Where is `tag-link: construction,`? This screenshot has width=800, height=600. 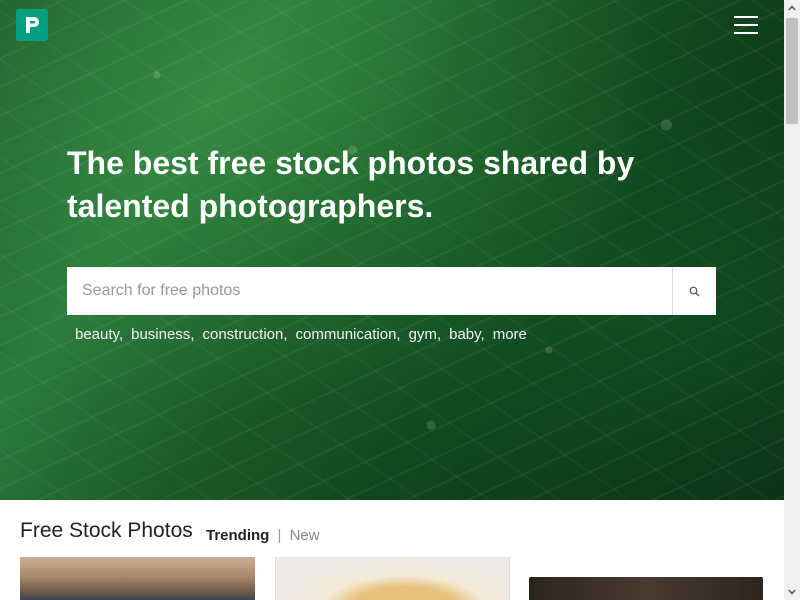
tag-link: construction, is located at coordinates (244, 334).